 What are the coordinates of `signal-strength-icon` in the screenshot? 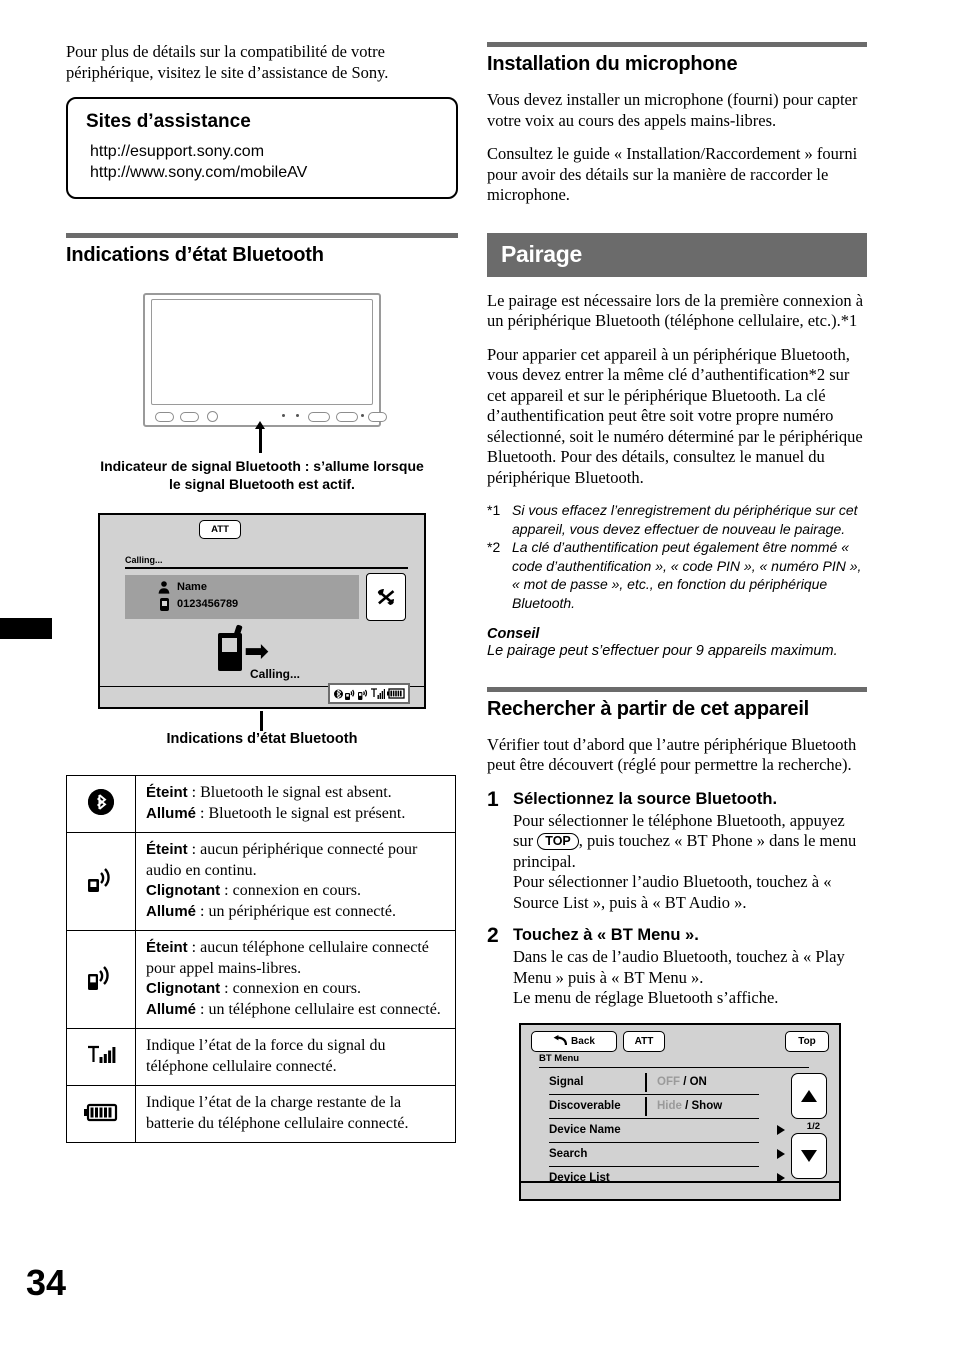 It's located at (377, 693).